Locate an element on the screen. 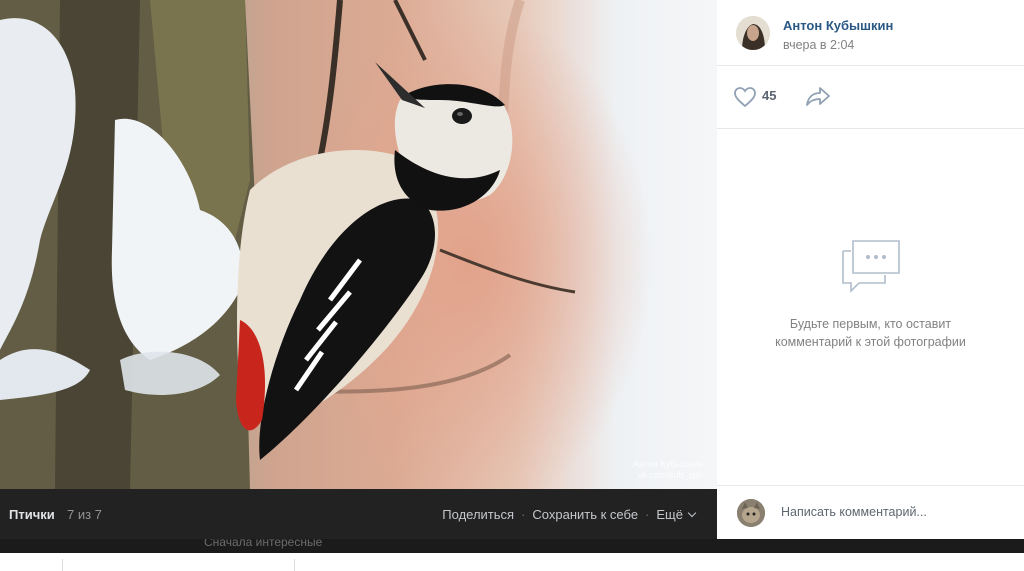 The height and width of the screenshot is (571, 1024). share-arrow-icon is located at coordinates (818, 96).